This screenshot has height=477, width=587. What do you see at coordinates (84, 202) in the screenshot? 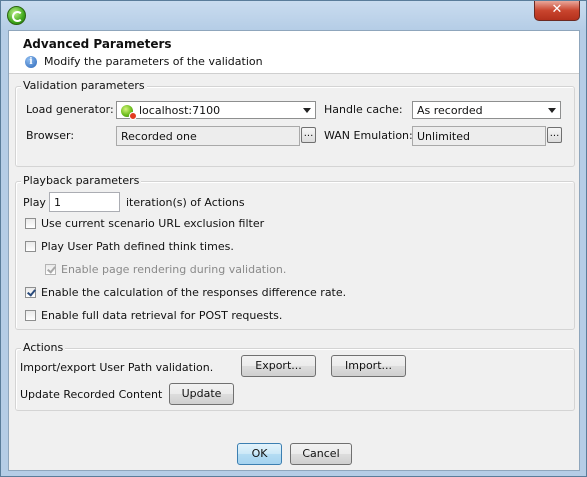
I see `iterations-input: 1` at bounding box center [84, 202].